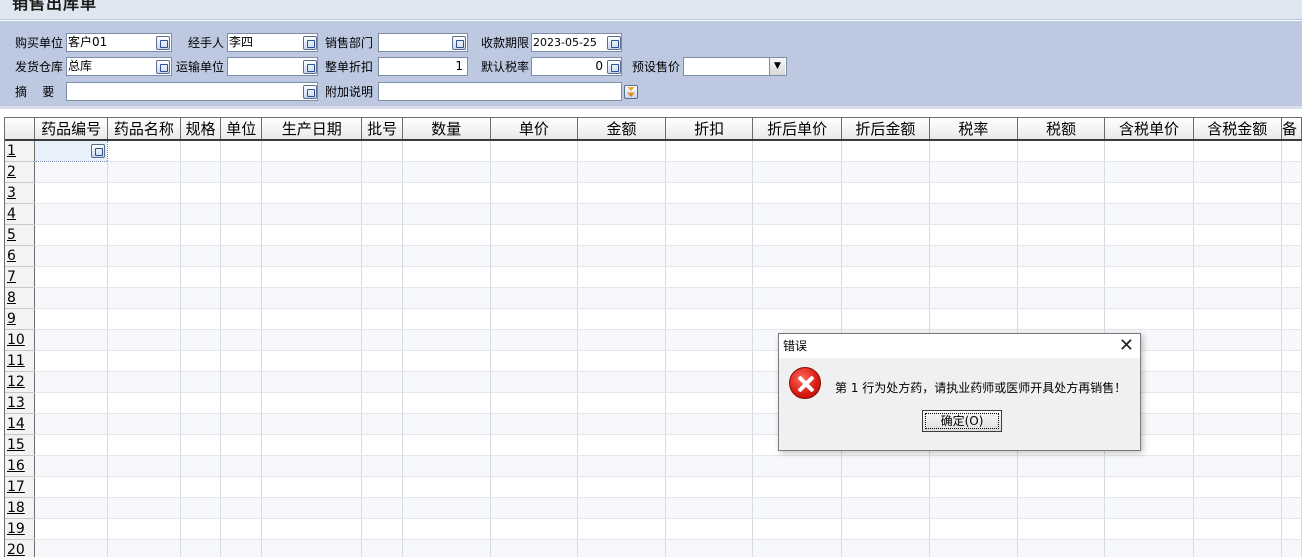 The image size is (1302, 557). What do you see at coordinates (20, 529) in the screenshot?
I see `row-number: 19` at bounding box center [20, 529].